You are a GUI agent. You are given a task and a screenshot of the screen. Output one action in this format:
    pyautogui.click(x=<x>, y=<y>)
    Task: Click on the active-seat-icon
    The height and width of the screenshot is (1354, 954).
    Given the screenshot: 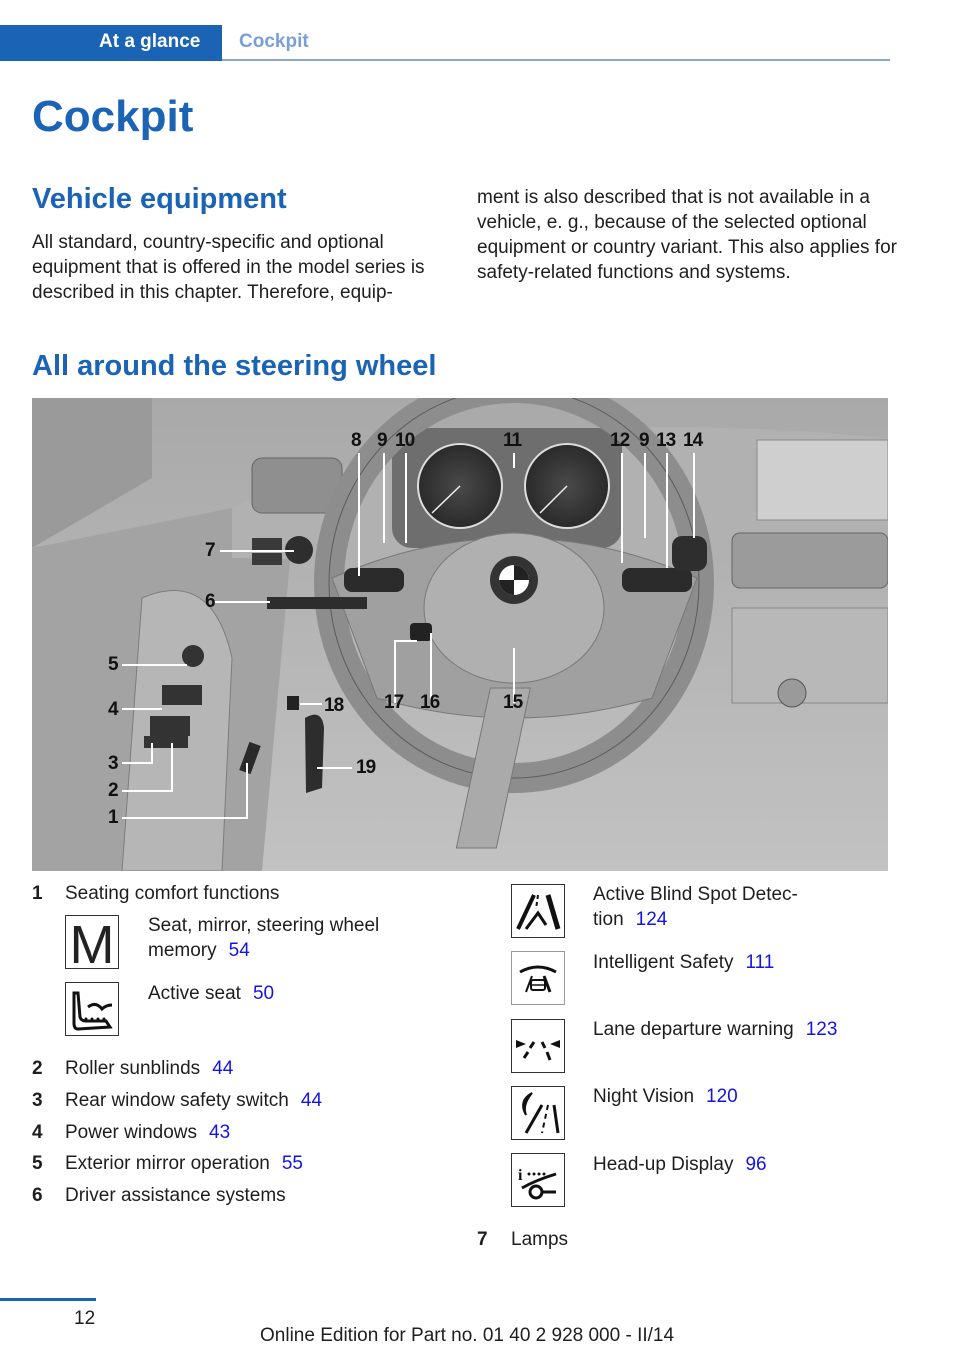 What is the action you would take?
    pyautogui.click(x=92, y=1009)
    